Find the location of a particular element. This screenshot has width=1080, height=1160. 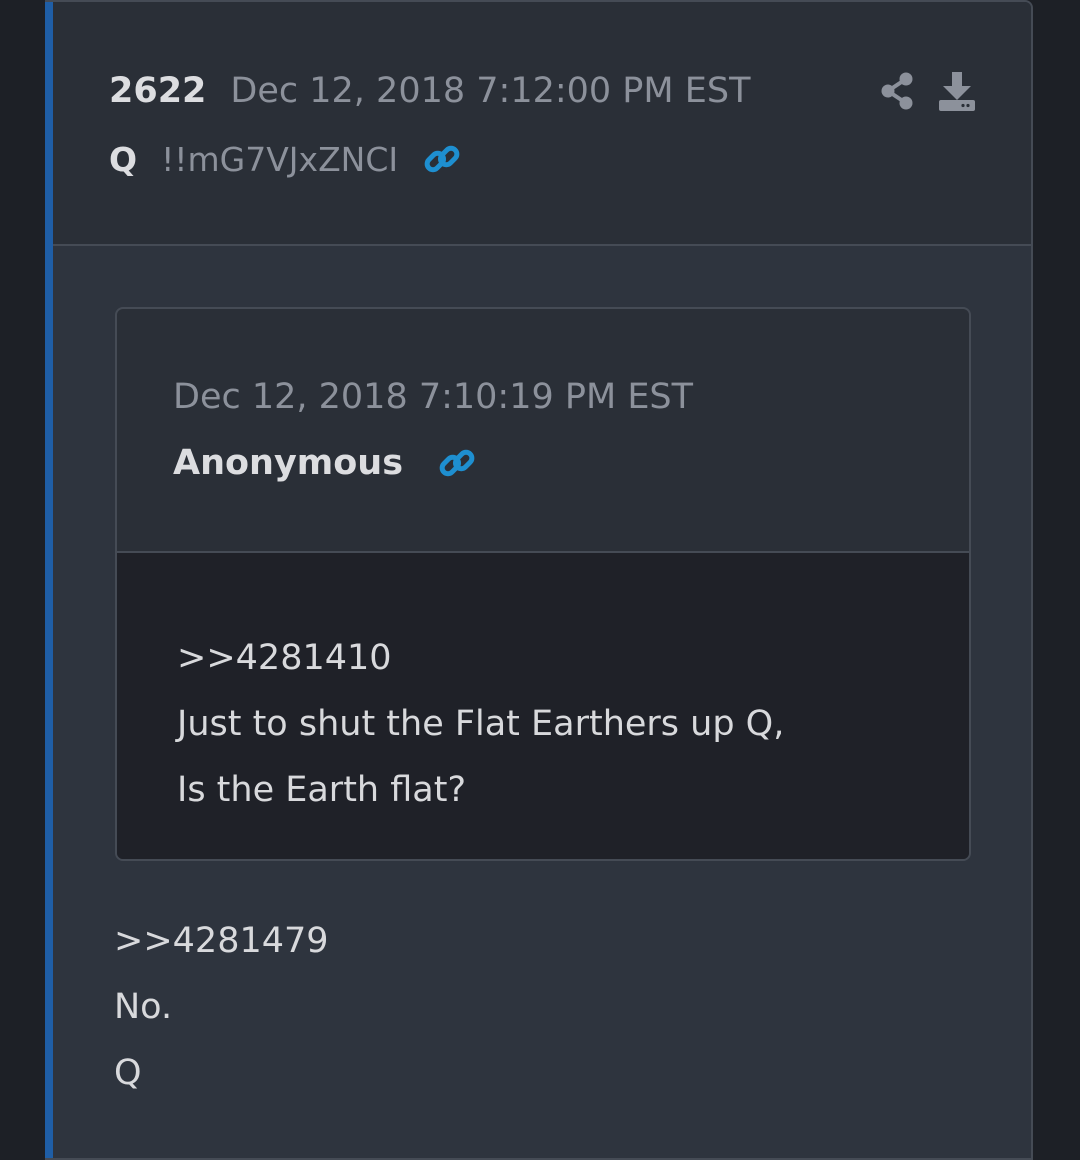

quoted-post-author-row: Anonymous is located at coordinates (325, 463).